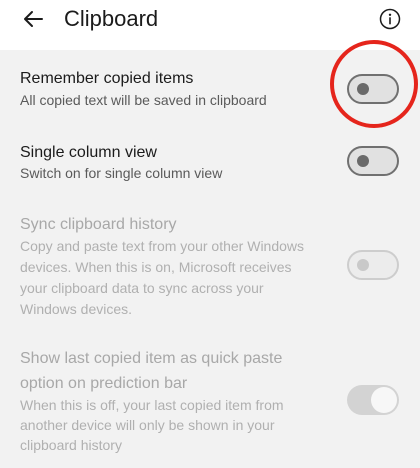 Image resolution: width=420 pixels, height=468 pixels. I want to click on quick-paste-toggle, so click(373, 400).